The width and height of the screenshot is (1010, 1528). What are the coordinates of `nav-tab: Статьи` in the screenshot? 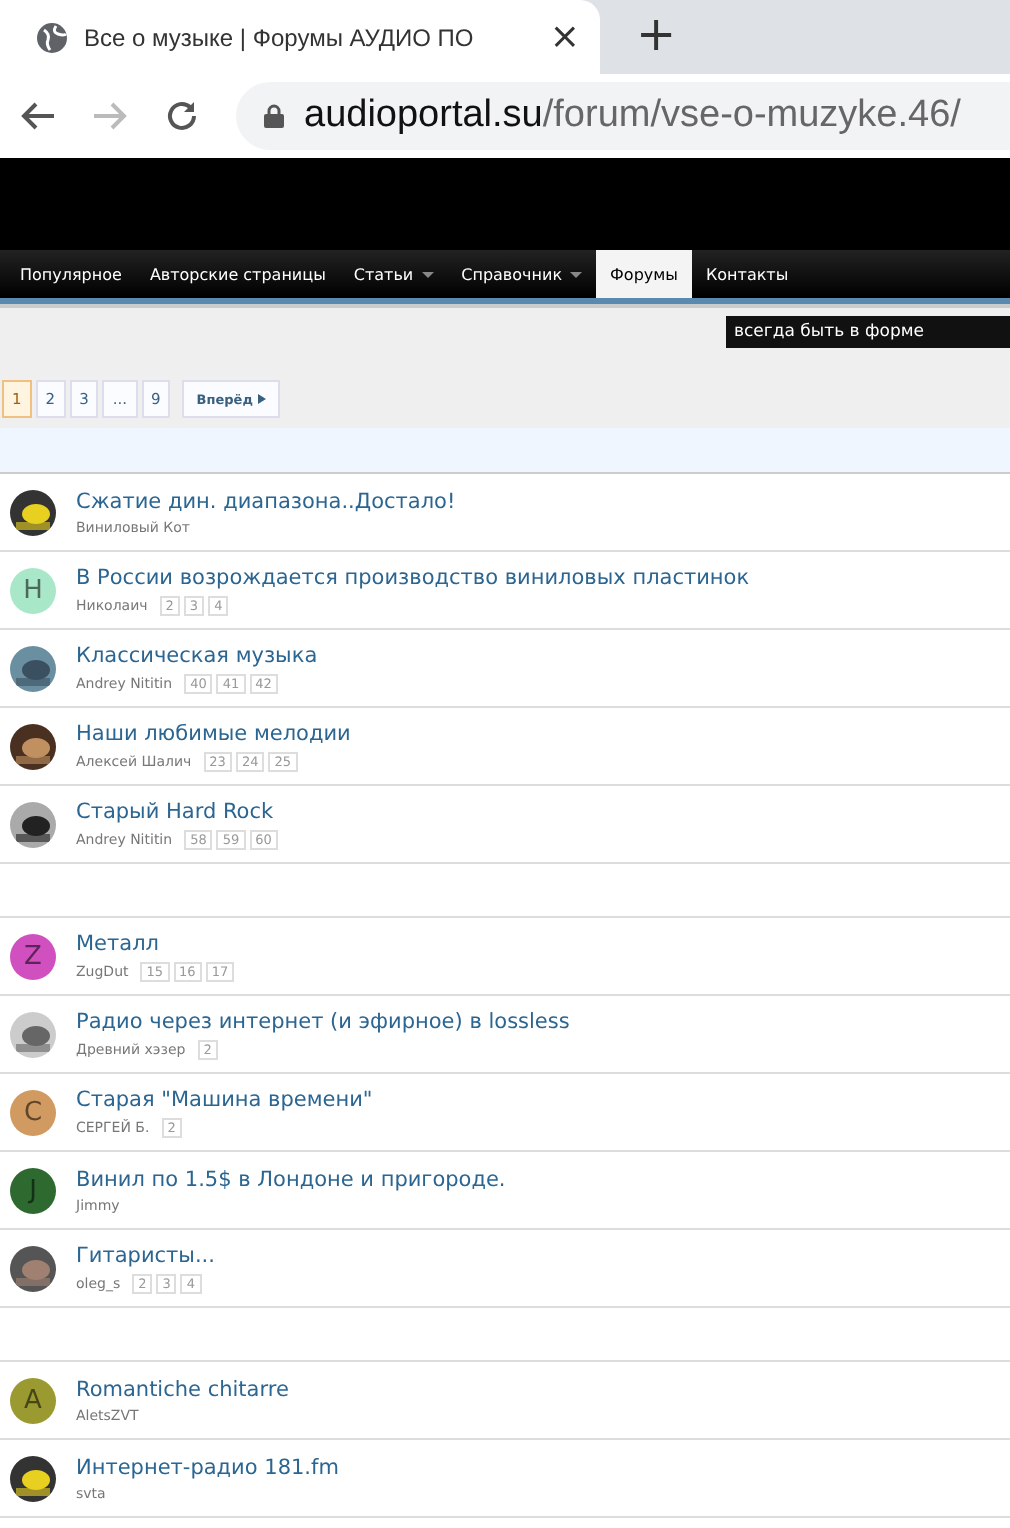 It's located at (393, 274).